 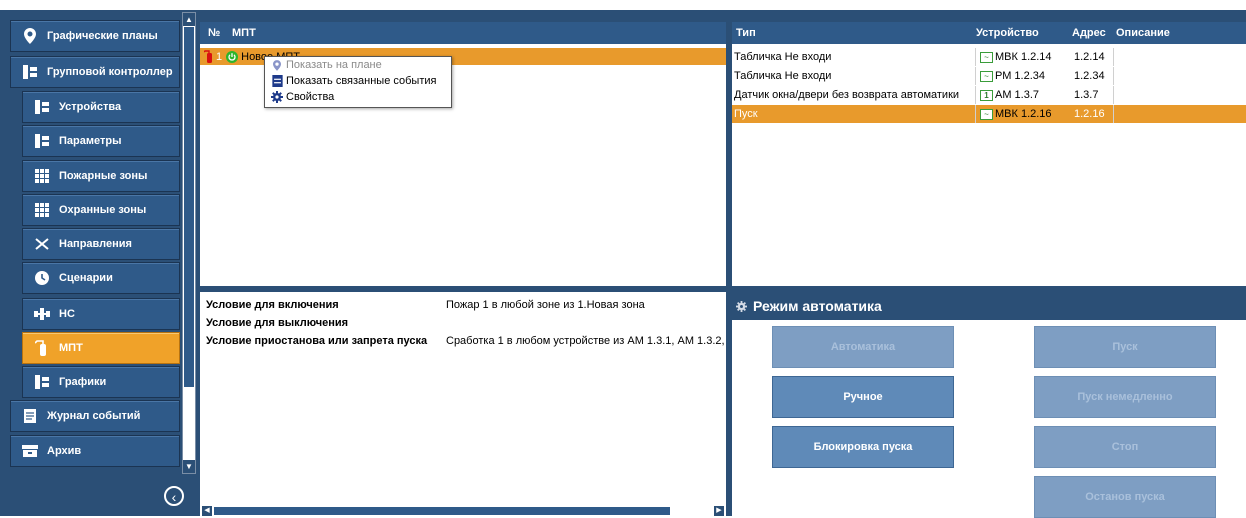 What do you see at coordinates (361, 81) in the screenshot?
I see `menu-item-label: Показать связанные события` at bounding box center [361, 81].